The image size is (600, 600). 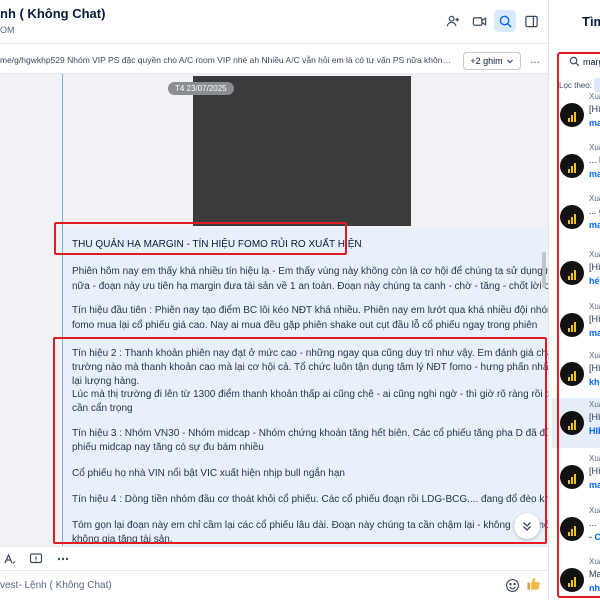 I want to click on double-chevron-down-icon, so click(x=527, y=526).